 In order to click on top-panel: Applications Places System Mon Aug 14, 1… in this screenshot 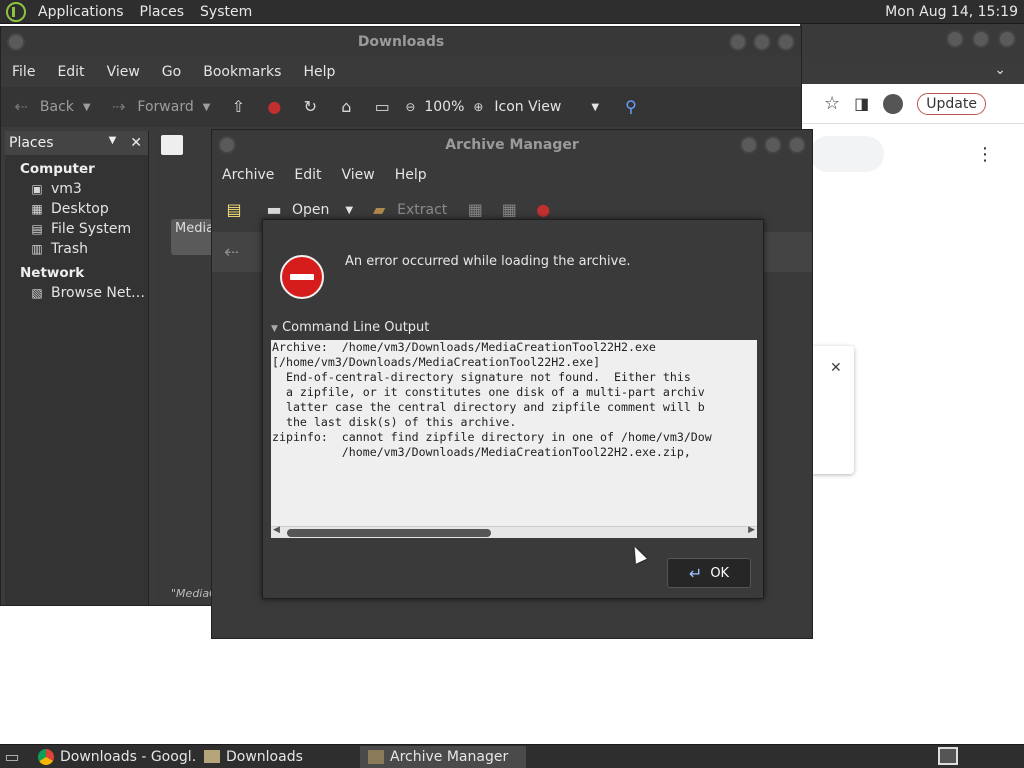, I will do `click(512, 12)`.